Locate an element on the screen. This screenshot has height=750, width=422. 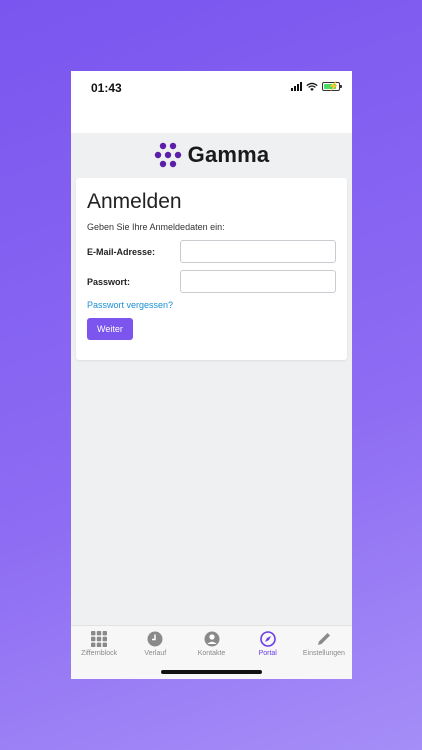
status-icons: ⚡ is located at coordinates (316, 86).